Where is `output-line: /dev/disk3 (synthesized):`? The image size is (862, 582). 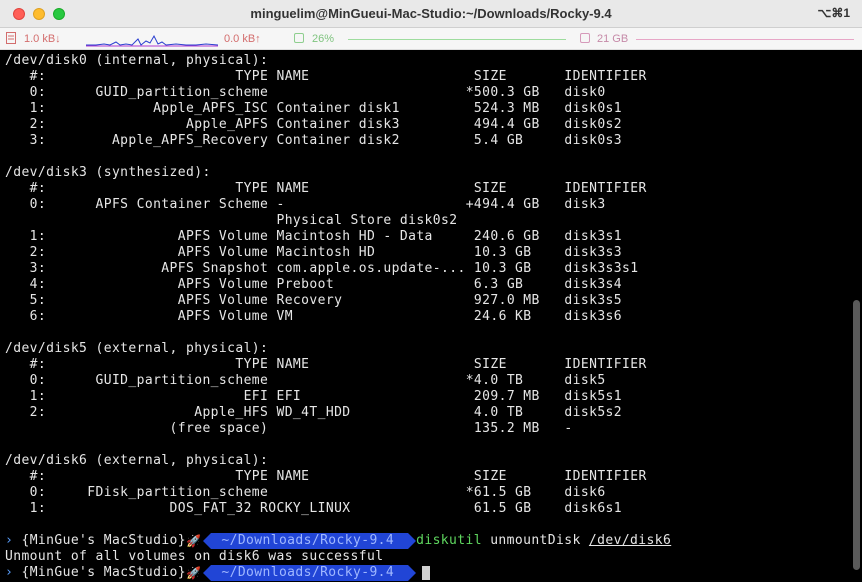 output-line: /dev/disk3 (synthesized): is located at coordinates (108, 172).